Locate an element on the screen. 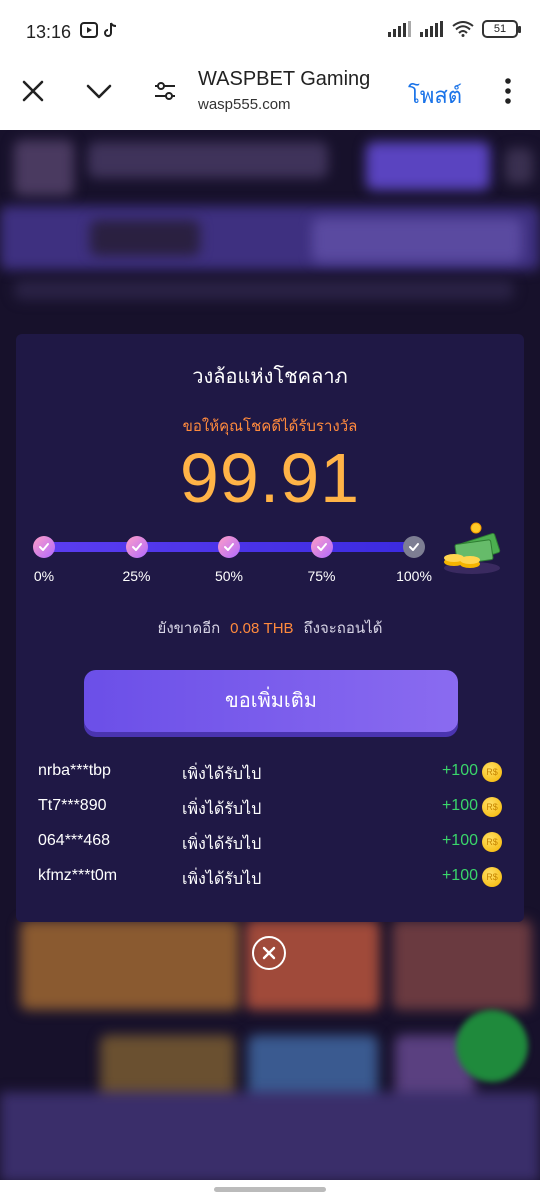 This screenshot has width=540, height=1200. close-icon is located at coordinates (269, 953).